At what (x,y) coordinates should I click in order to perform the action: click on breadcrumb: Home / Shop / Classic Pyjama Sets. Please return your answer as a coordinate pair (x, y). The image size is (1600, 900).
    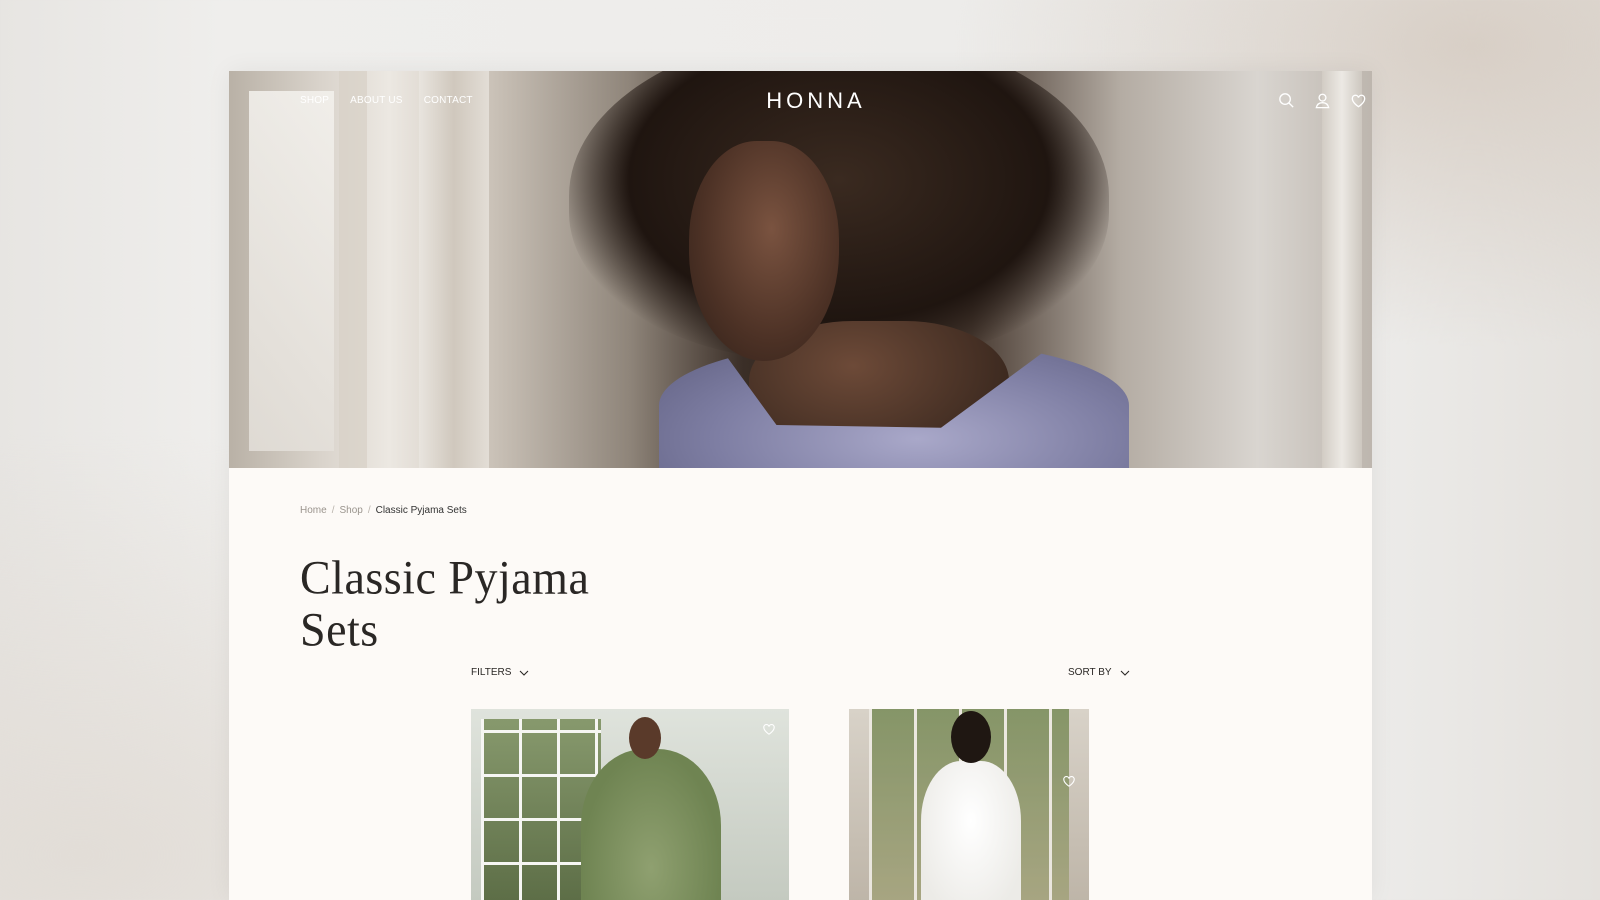
    Looking at the image, I should click on (383, 510).